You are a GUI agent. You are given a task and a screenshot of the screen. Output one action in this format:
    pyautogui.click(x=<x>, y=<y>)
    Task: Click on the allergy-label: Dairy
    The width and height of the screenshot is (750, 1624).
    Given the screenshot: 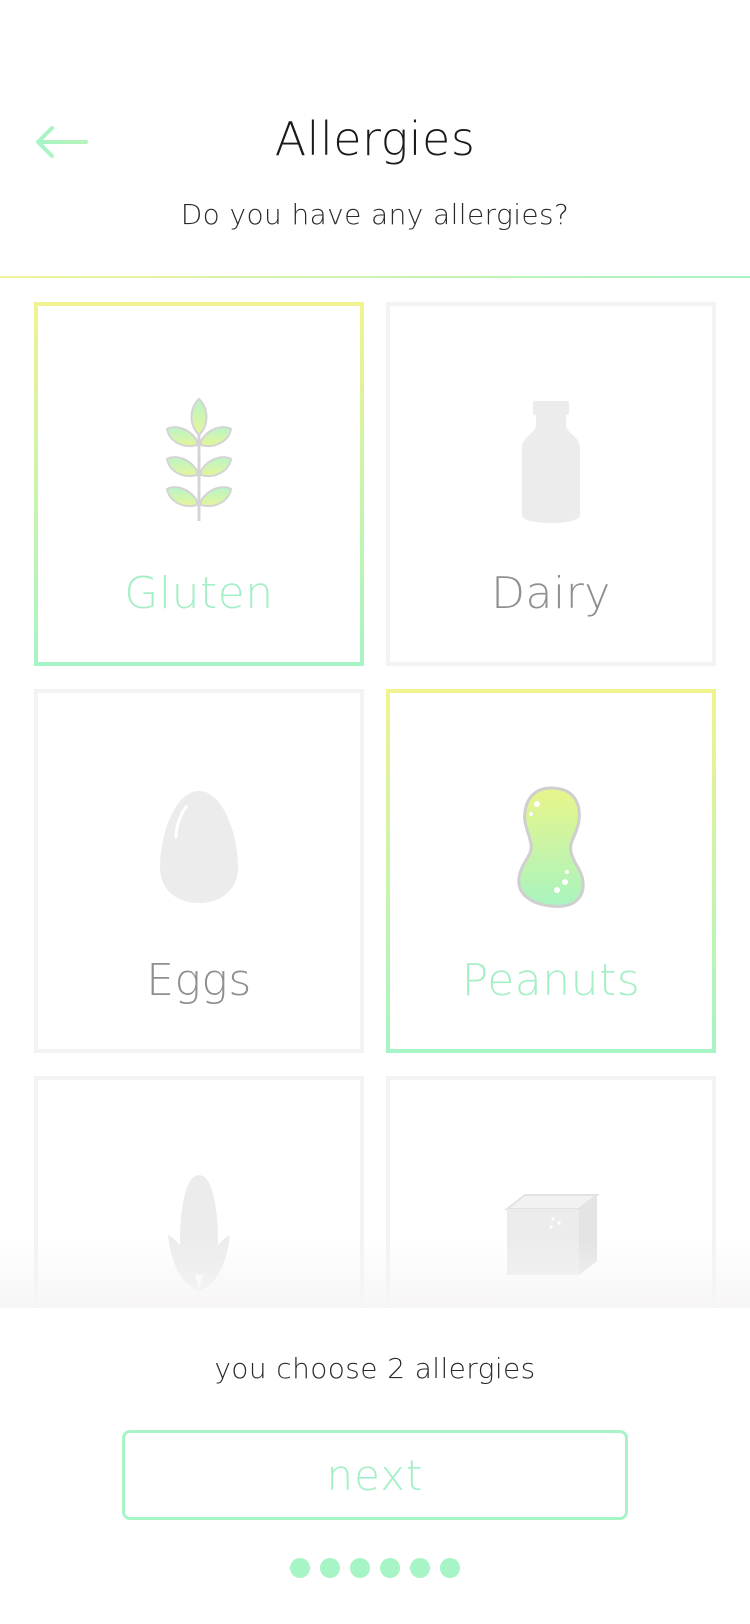 What is the action you would take?
    pyautogui.click(x=551, y=593)
    